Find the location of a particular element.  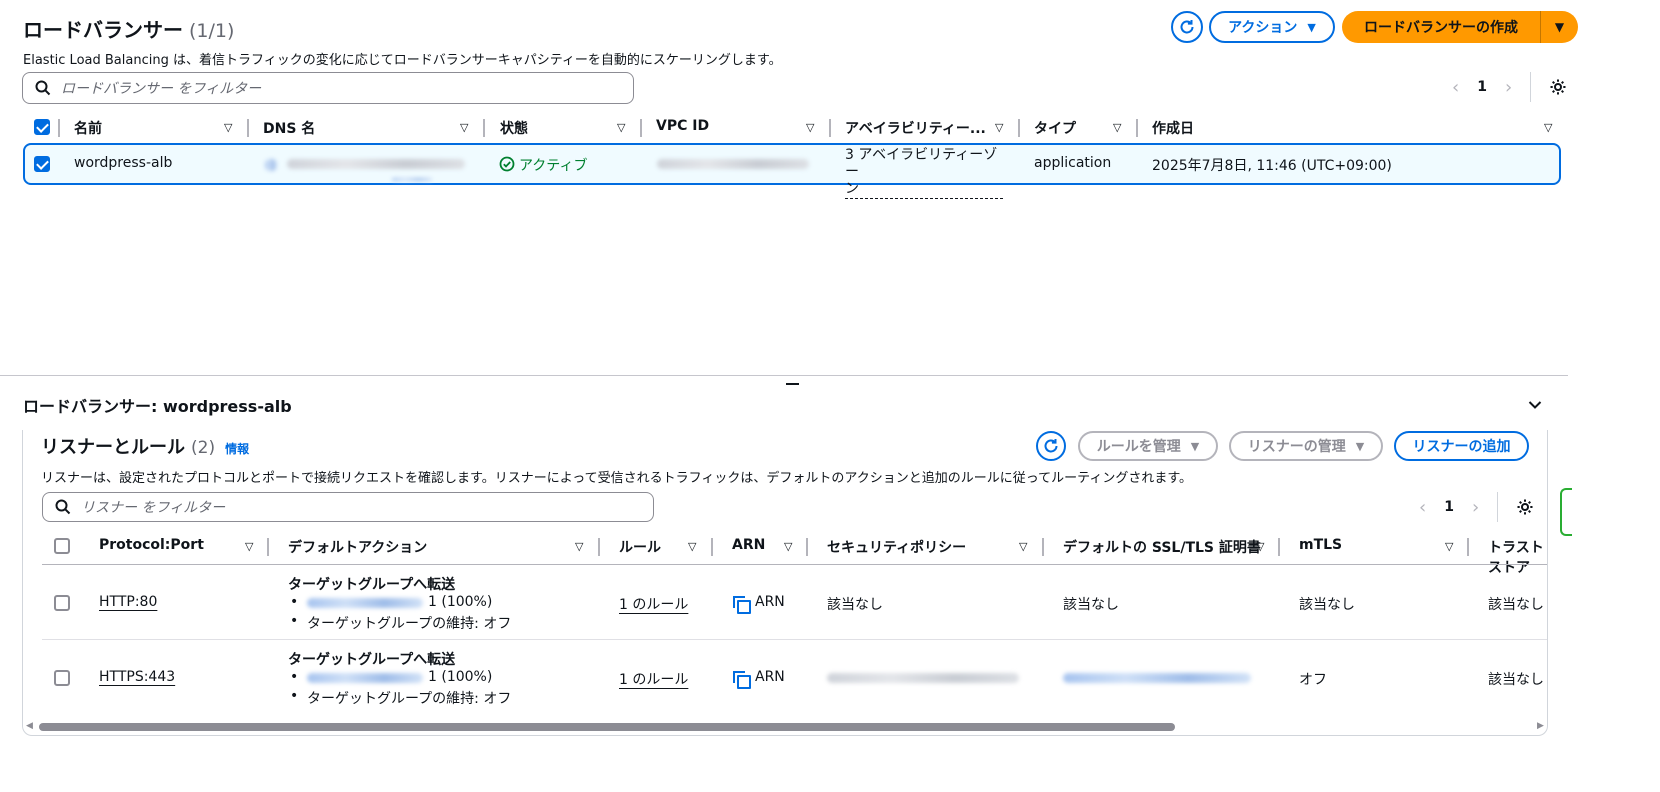

column-header-security-policy: セキュリティポリシー is located at coordinates (896, 547).